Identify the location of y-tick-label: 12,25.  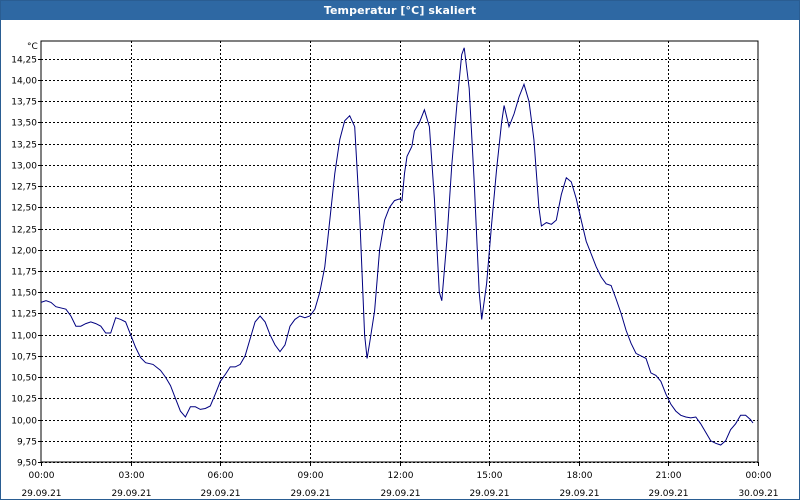
(24, 231).